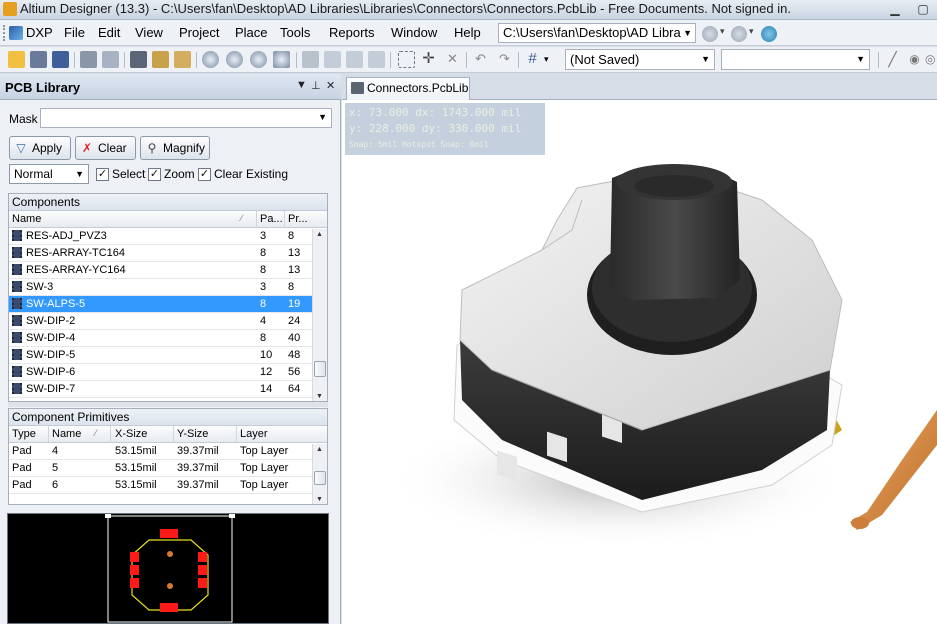 The height and width of the screenshot is (624, 937). What do you see at coordinates (168, 304) in the screenshot?
I see `table-row: SW-ALPS-5 8 19` at bounding box center [168, 304].